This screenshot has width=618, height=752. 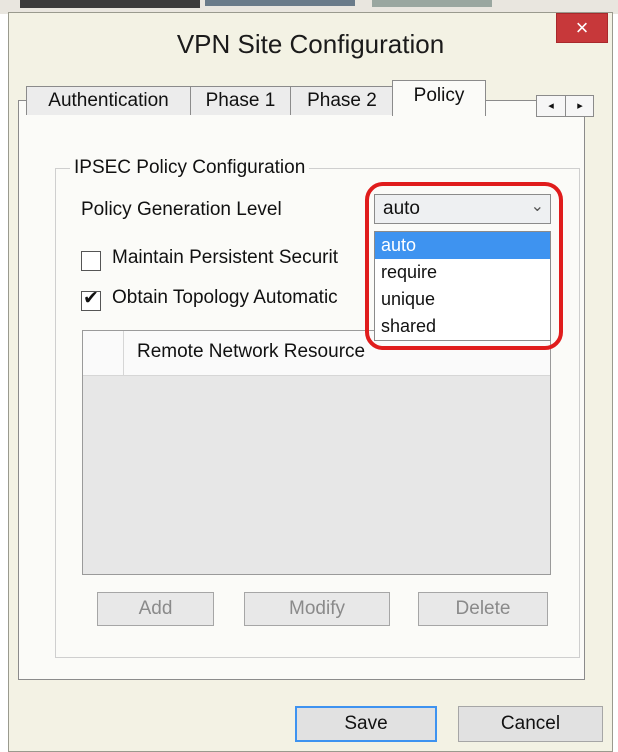 I want to click on tab-scroll-right-button: ▸, so click(x=580, y=106).